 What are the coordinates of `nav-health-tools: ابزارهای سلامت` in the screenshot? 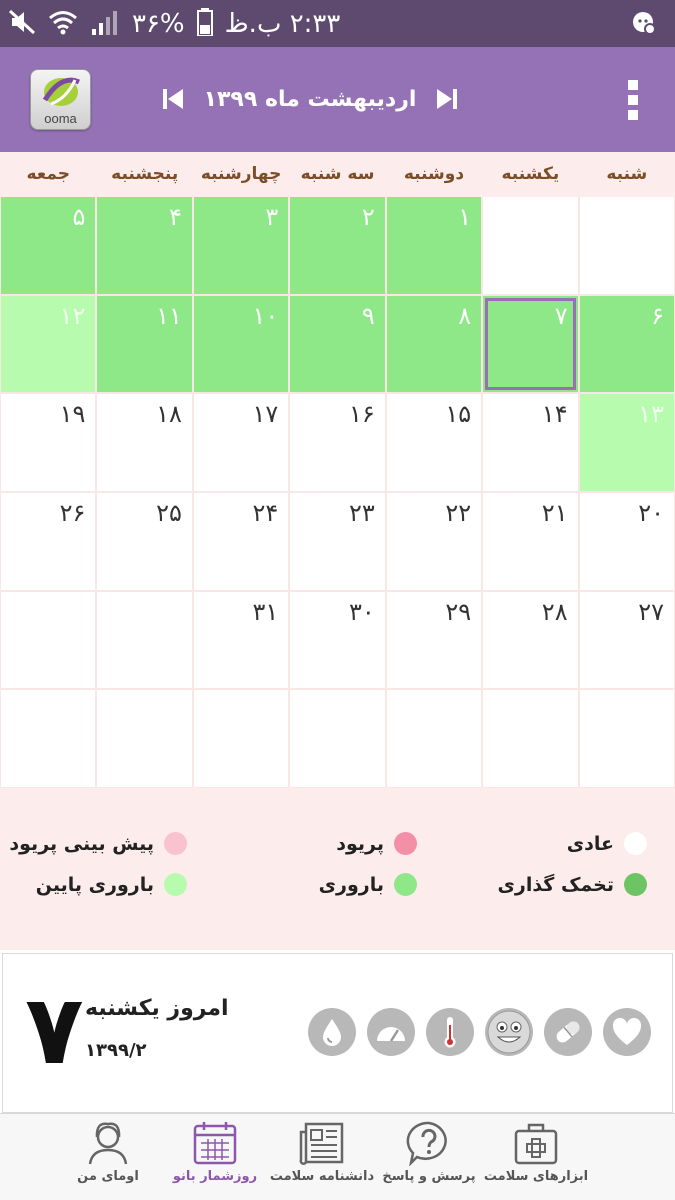 It's located at (536, 1152).